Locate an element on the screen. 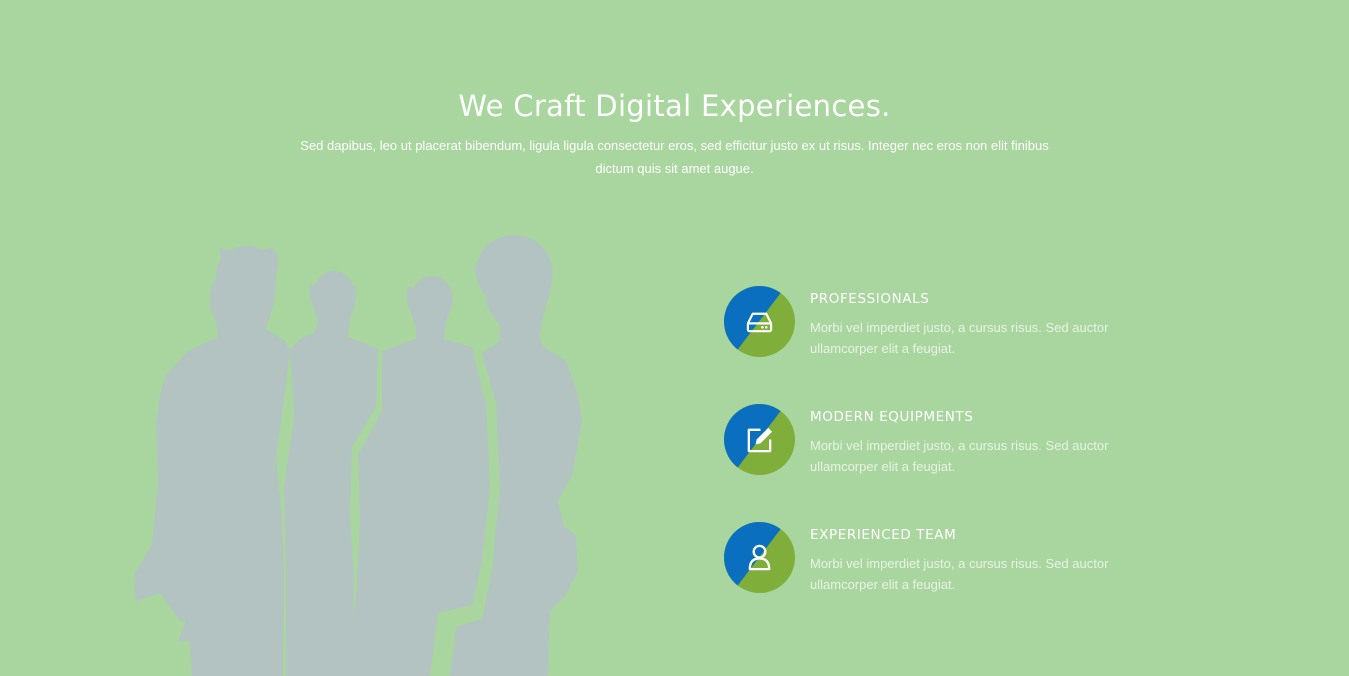 The width and height of the screenshot is (1349, 676). section-heading: We Craft Digital Experiences. is located at coordinates (674, 106).